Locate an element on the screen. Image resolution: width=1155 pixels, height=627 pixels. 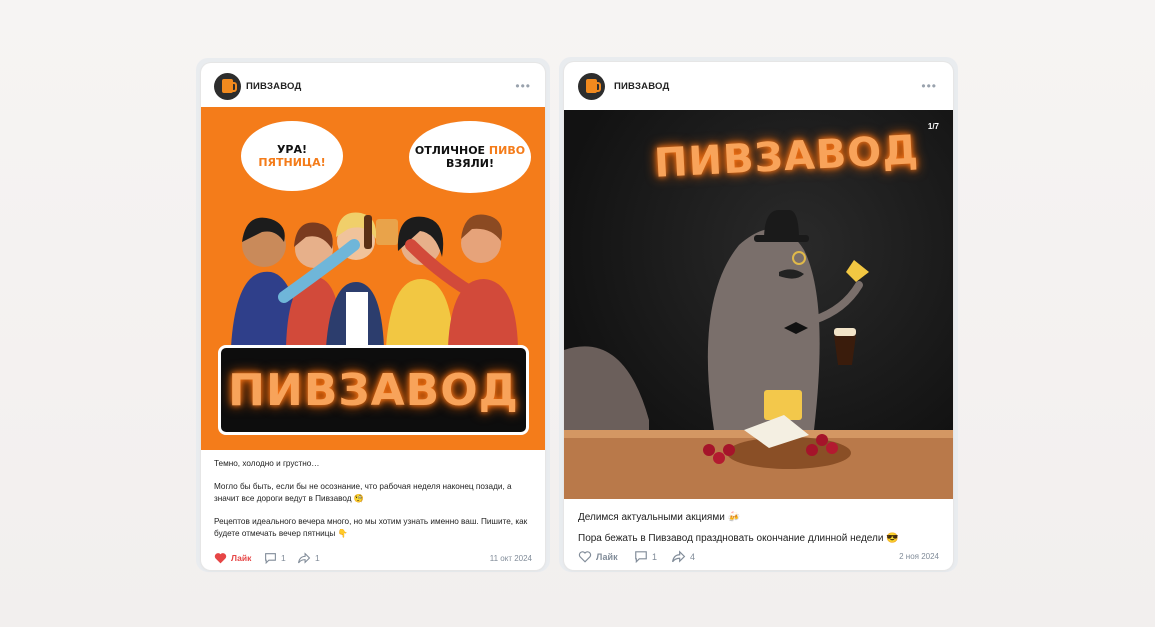
share-count: 4 is located at coordinates (693, 556).